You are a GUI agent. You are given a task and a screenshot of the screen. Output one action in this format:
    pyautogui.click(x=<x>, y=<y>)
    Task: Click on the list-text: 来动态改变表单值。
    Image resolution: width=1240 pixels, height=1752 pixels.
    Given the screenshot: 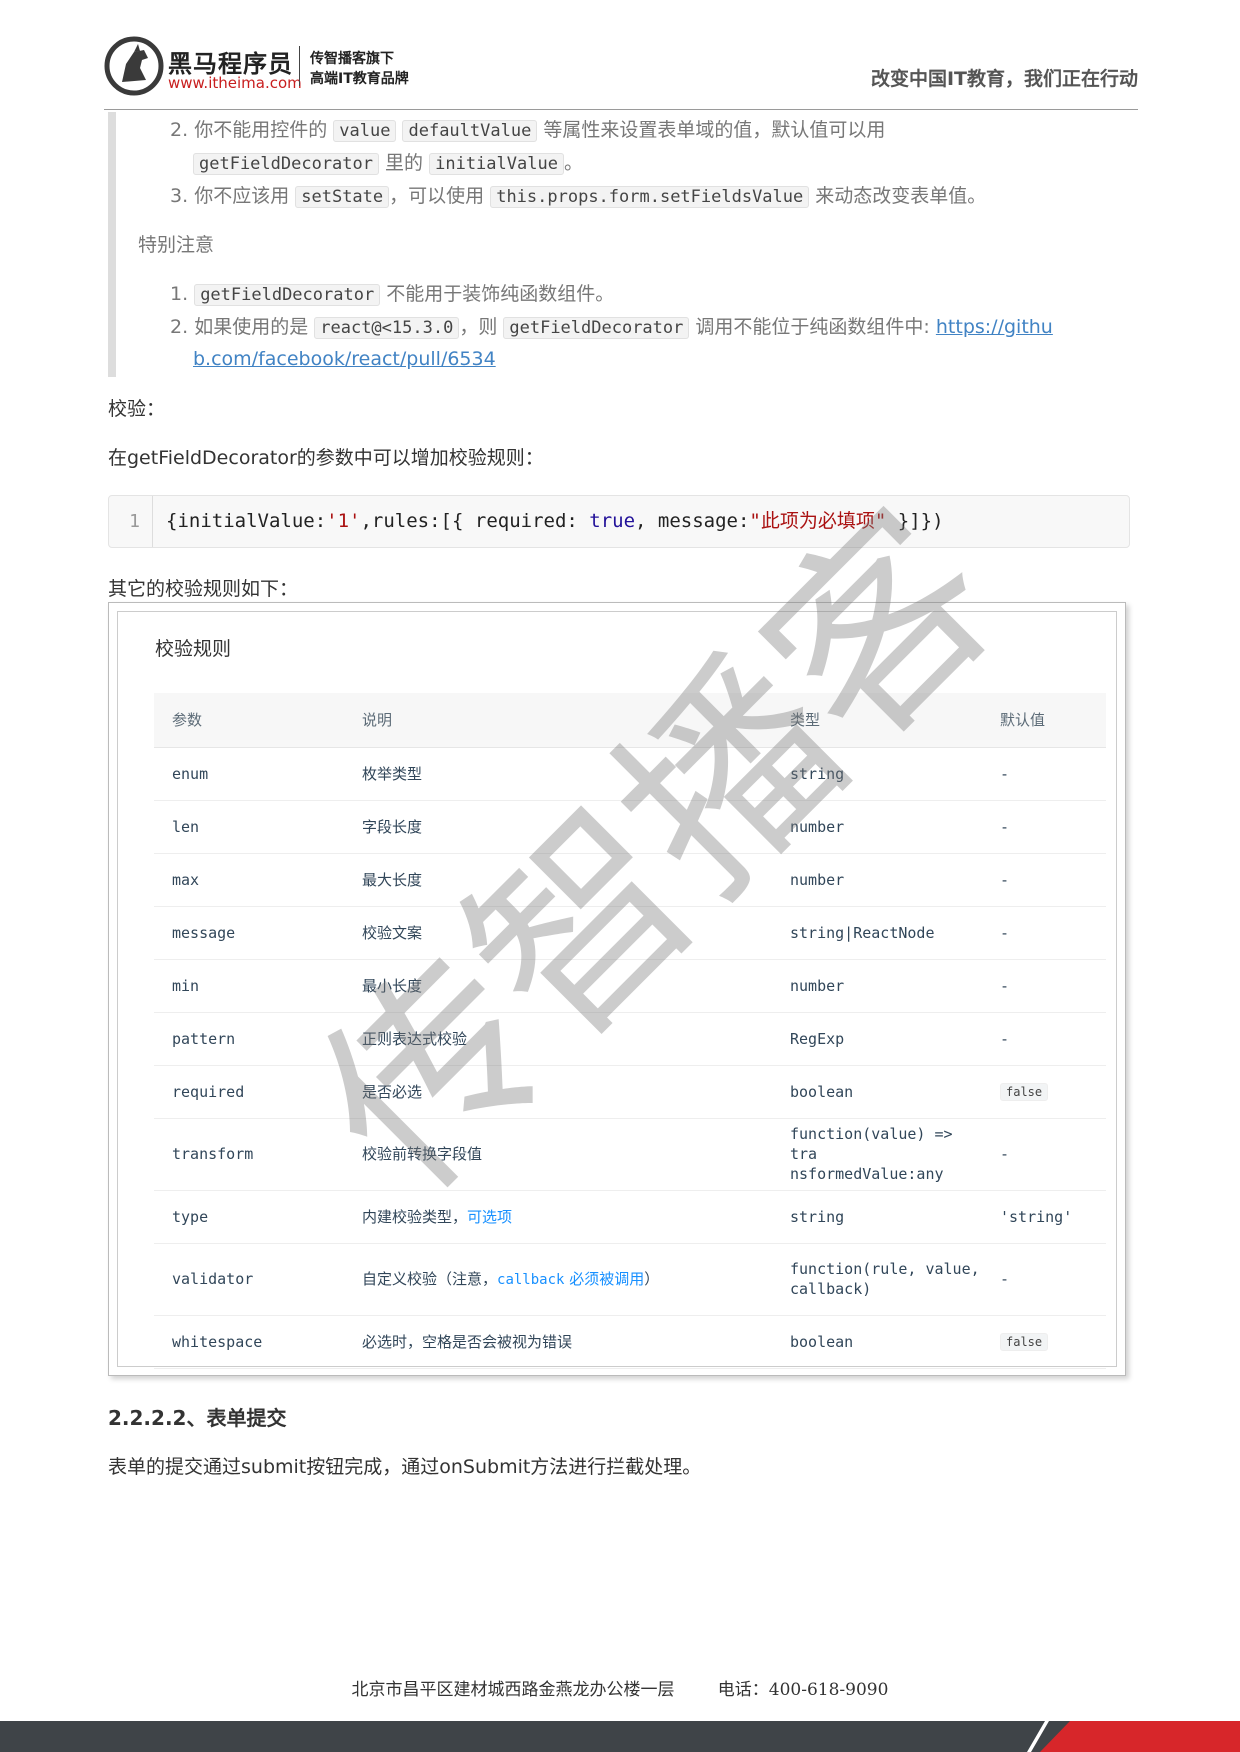 What is the action you would take?
    pyautogui.click(x=901, y=196)
    